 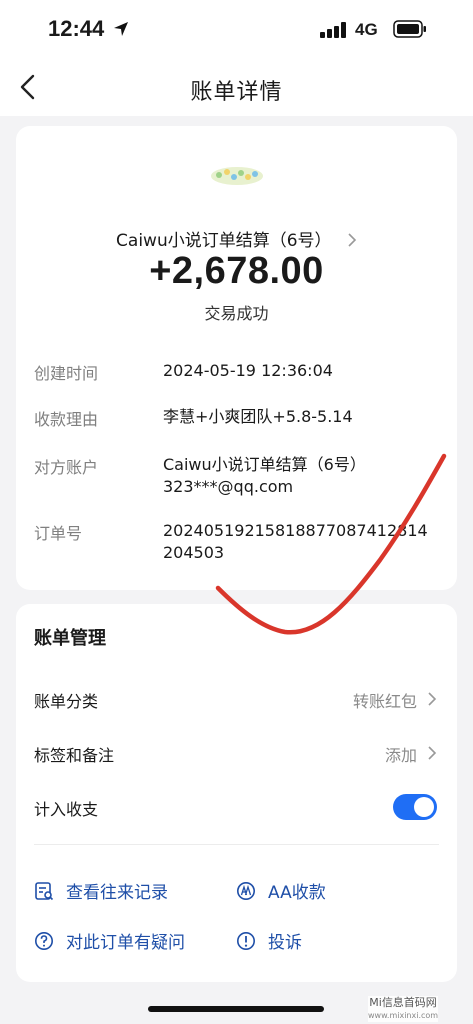 What do you see at coordinates (248, 370) in the screenshot?
I see `created-time-value: 2024-05-19 12:36:04` at bounding box center [248, 370].